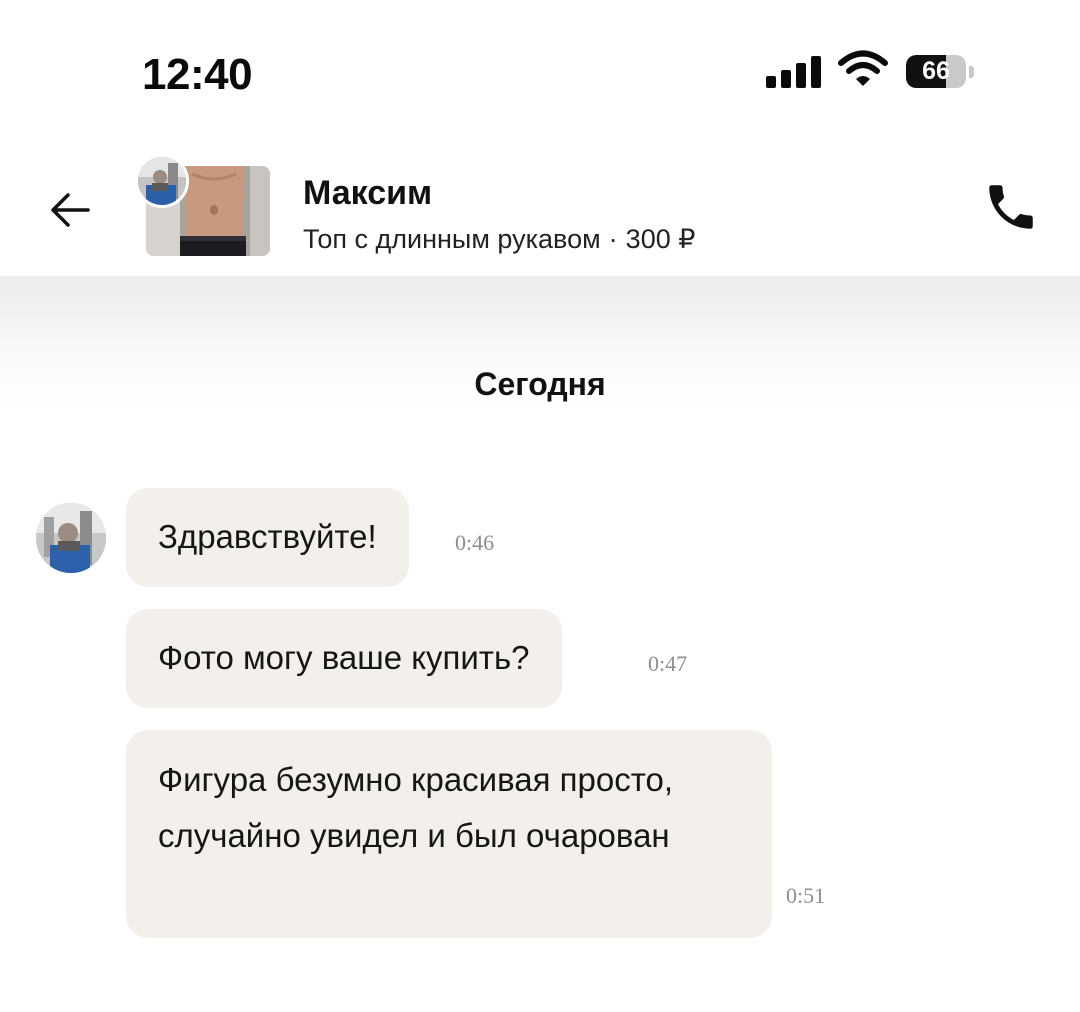  What do you see at coordinates (668, 663) in the screenshot?
I see `message-time: 0:47` at bounding box center [668, 663].